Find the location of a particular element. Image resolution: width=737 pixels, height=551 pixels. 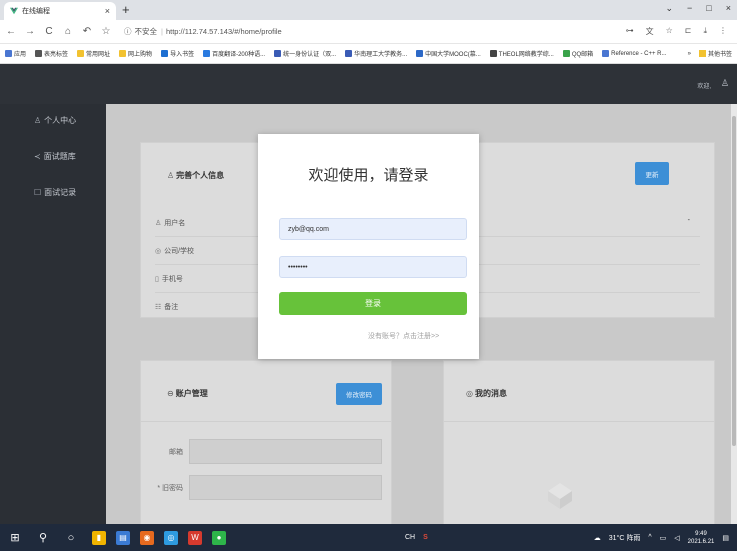

account-card-title: ⊖ 账户管理 is located at coordinates (187, 393).